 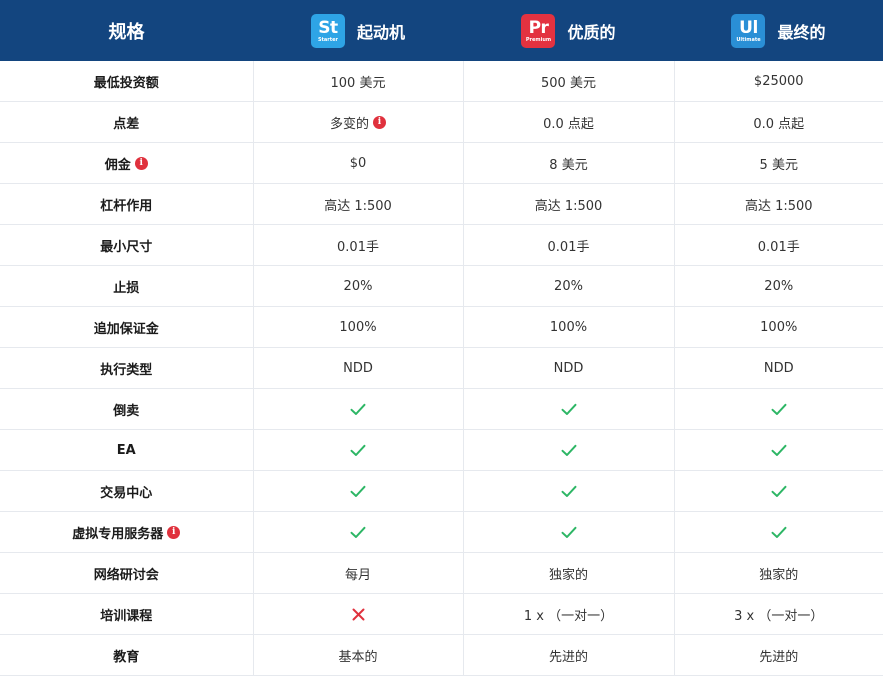 I want to click on row-label: 执行类型, so click(x=126, y=370).